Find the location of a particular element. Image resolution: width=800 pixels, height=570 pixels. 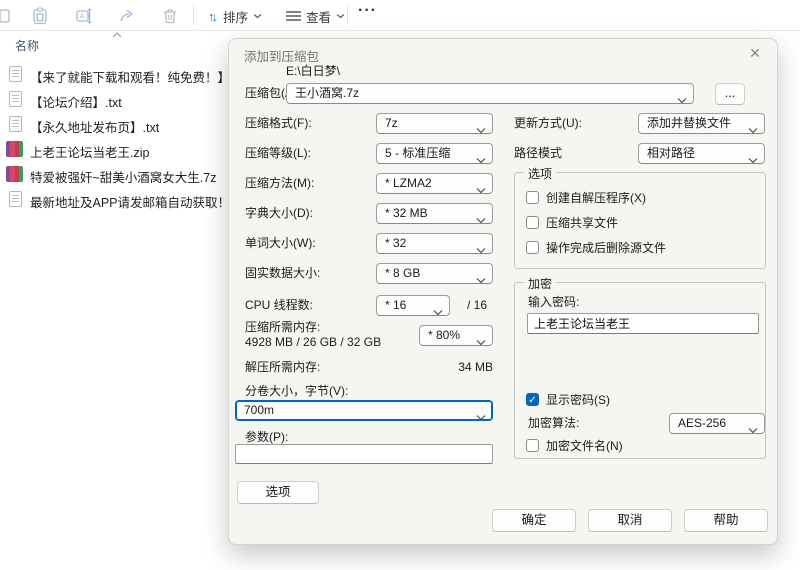

checkbox-delete-after: 操作完成后删除源文件 is located at coordinates (596, 247).